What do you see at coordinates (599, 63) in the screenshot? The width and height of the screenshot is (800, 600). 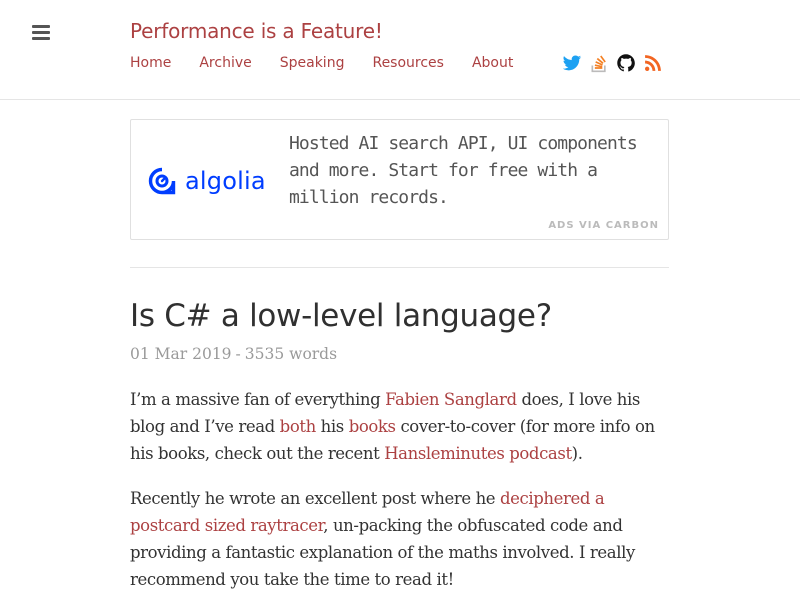 I see `stackoverflow-icon` at bounding box center [599, 63].